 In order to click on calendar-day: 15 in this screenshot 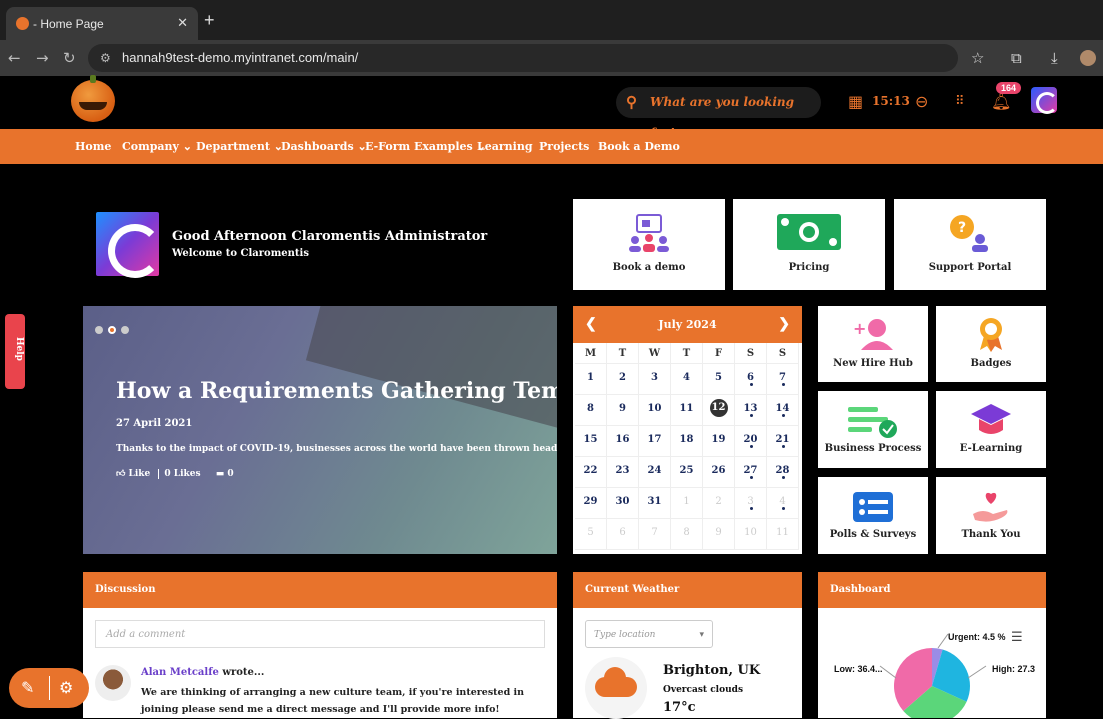, I will do `click(591, 441)`.